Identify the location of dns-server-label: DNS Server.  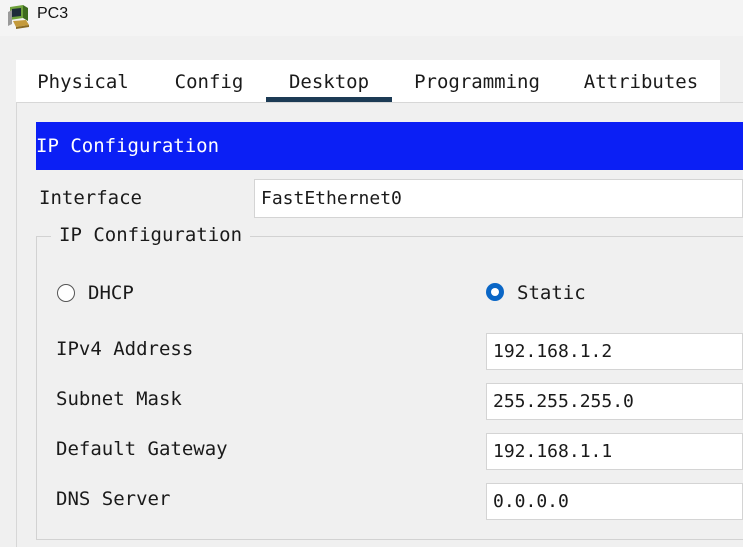
(113, 499).